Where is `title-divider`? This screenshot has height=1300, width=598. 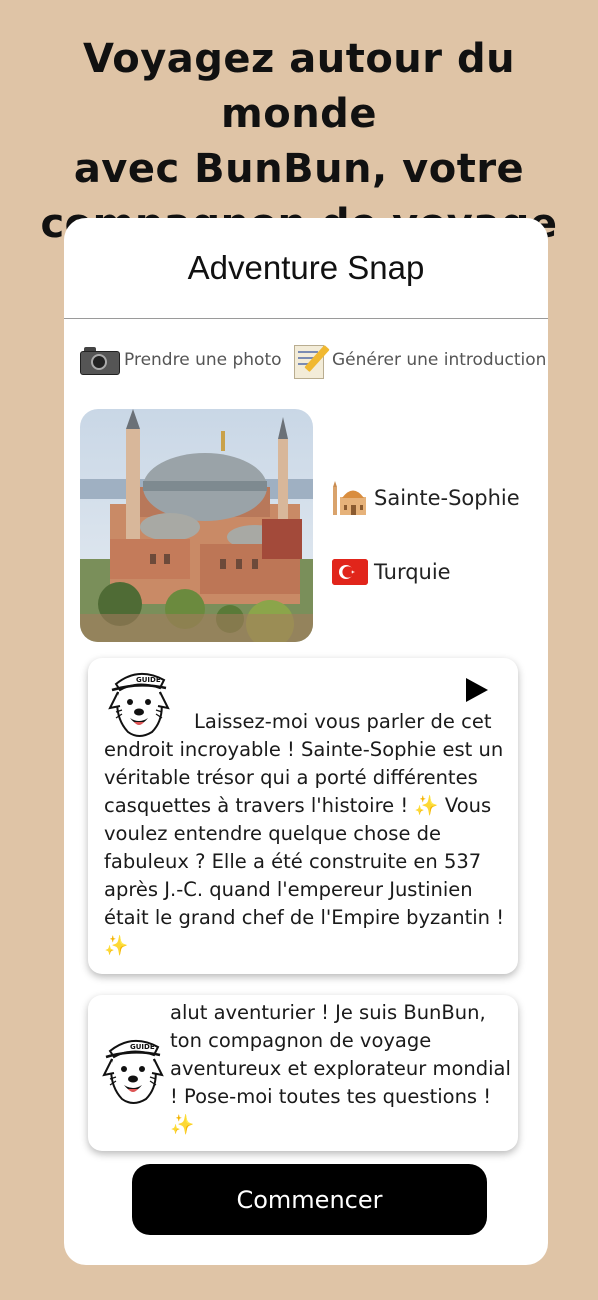 title-divider is located at coordinates (306, 318).